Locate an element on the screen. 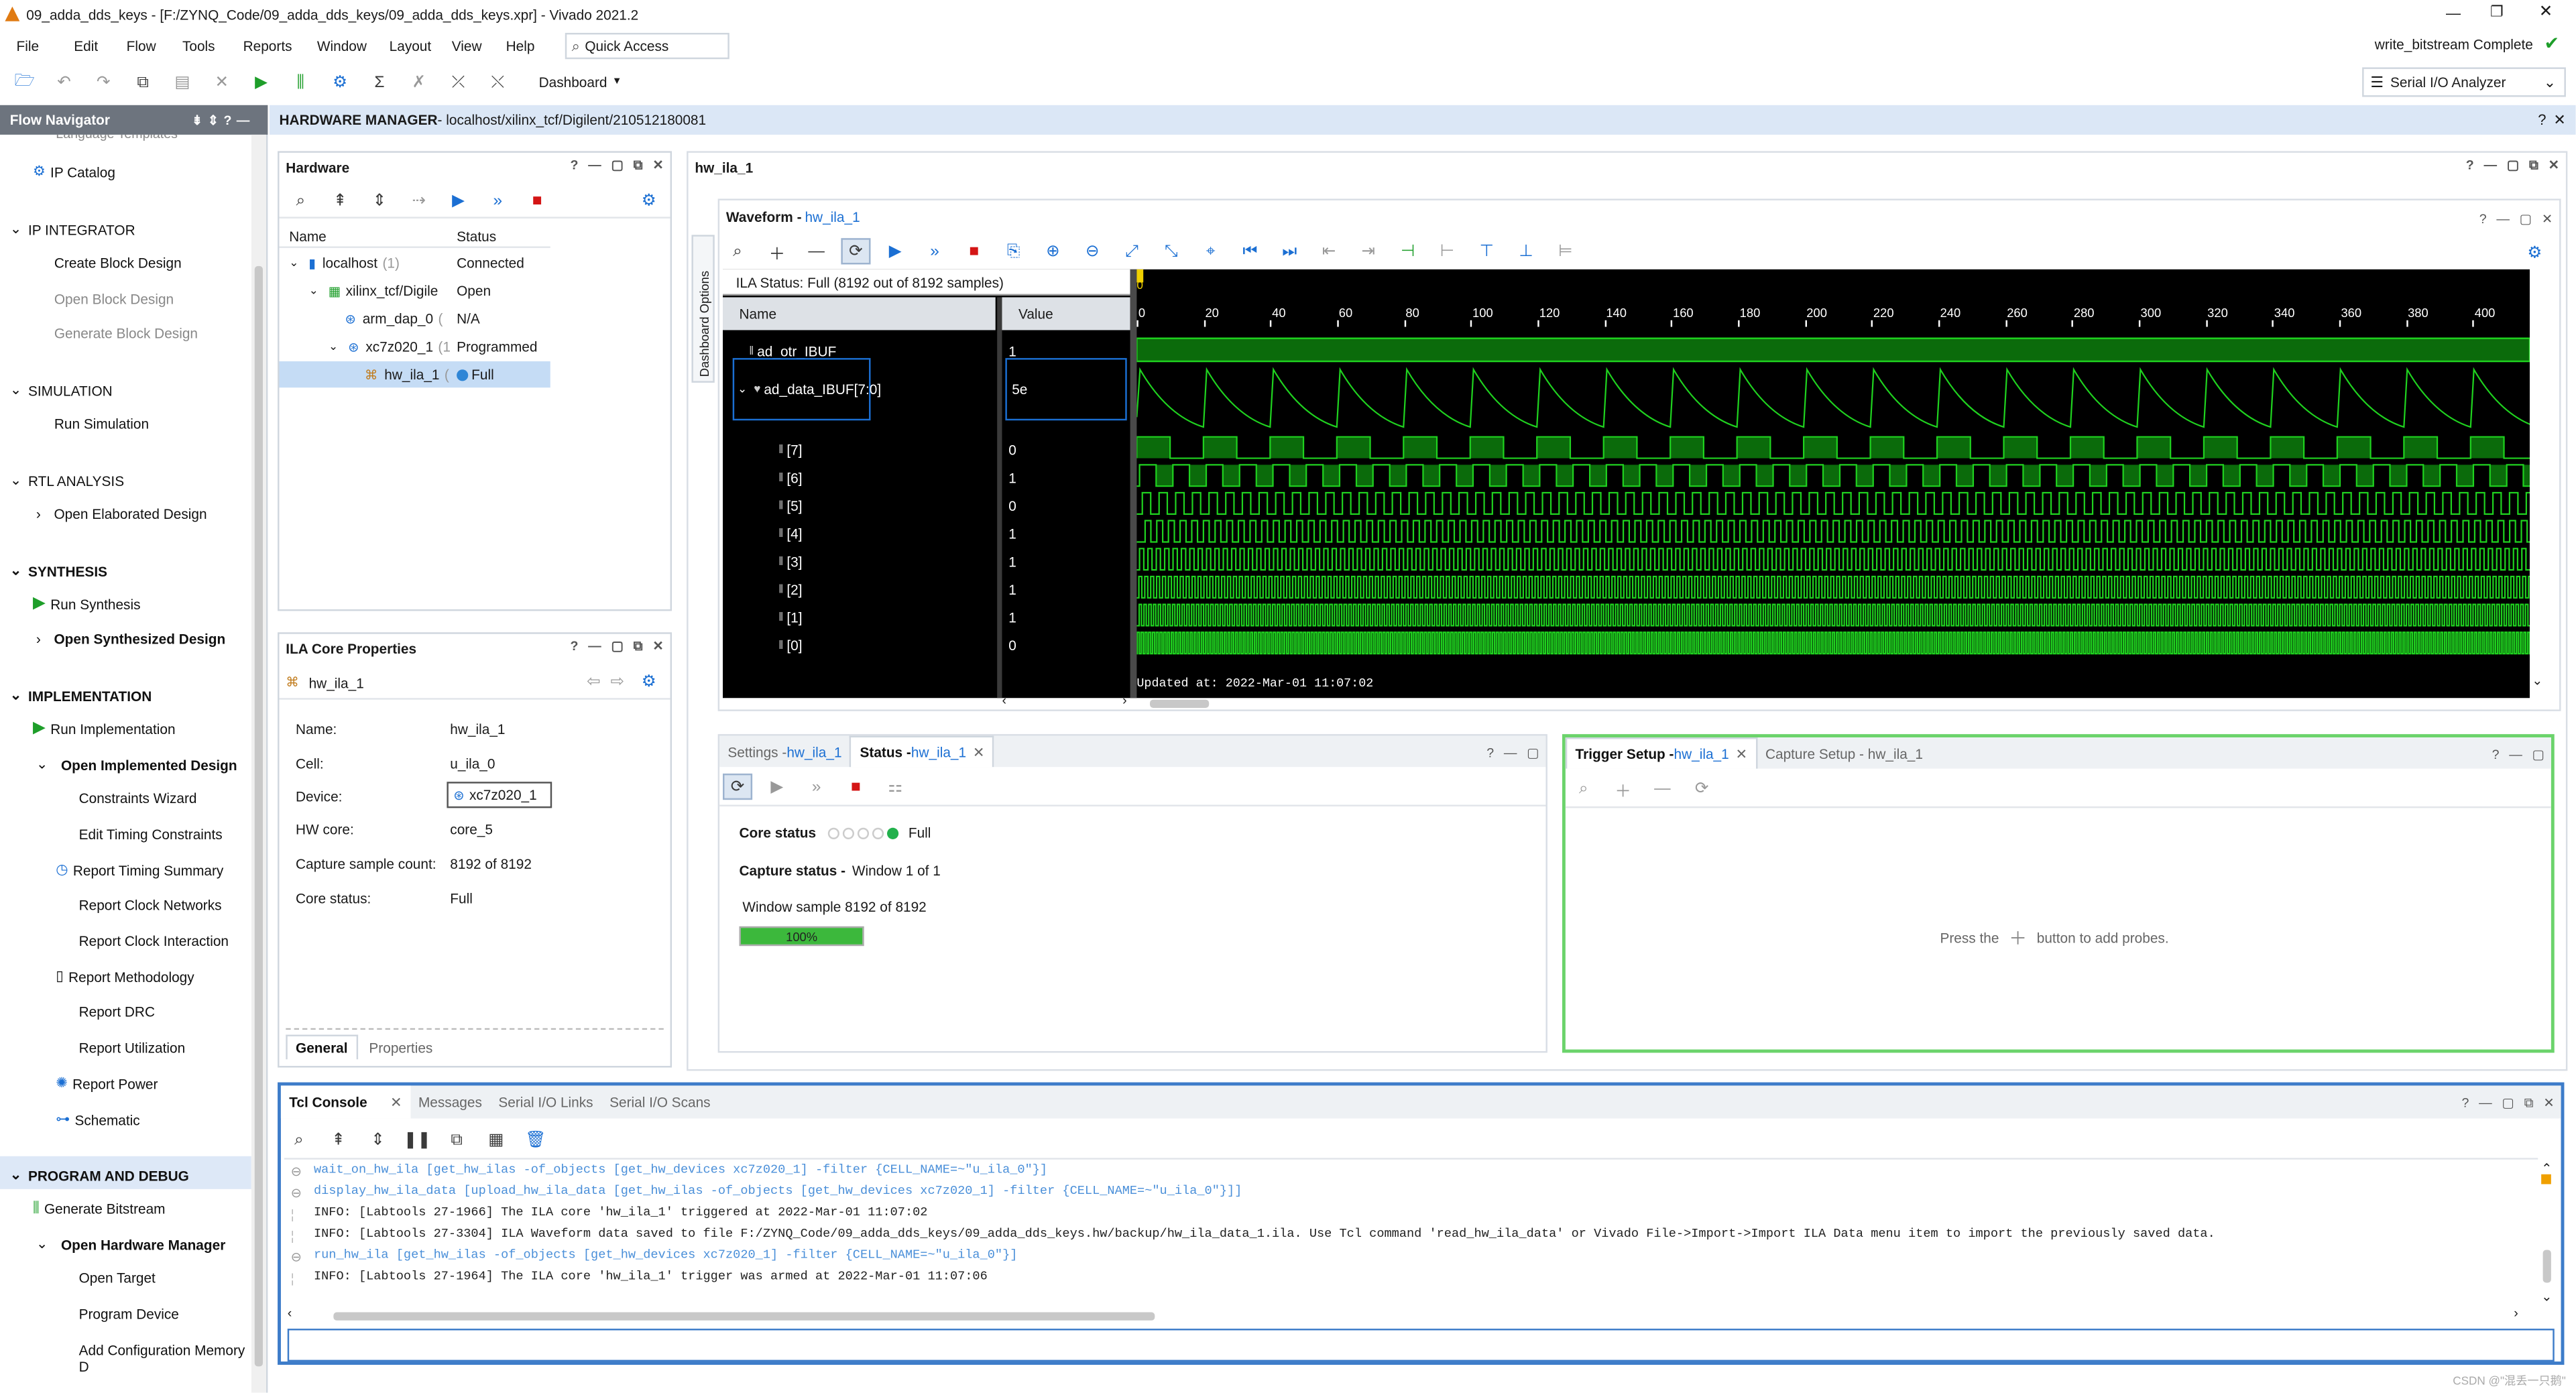 This screenshot has width=2576, height=1393. pause-icon: ❚❚ is located at coordinates (417, 1140).